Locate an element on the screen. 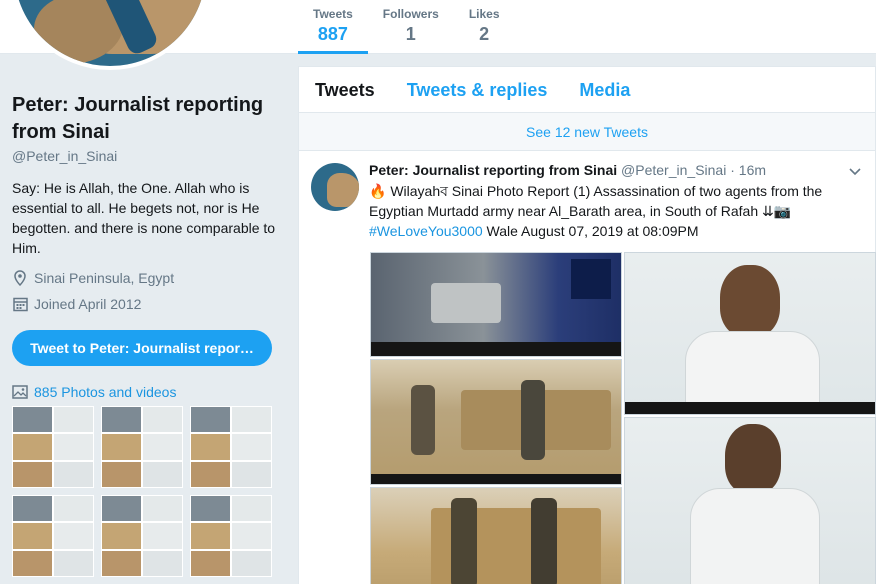 The height and width of the screenshot is (584, 876). tab-tweets-replies: Tweets & replies is located at coordinates (477, 90).